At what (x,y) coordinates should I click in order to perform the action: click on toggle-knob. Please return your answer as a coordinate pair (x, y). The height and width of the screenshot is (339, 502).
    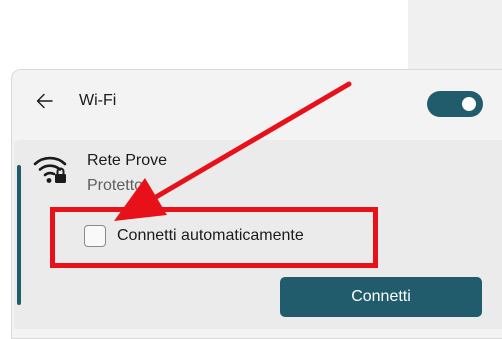
    Looking at the image, I should click on (469, 104).